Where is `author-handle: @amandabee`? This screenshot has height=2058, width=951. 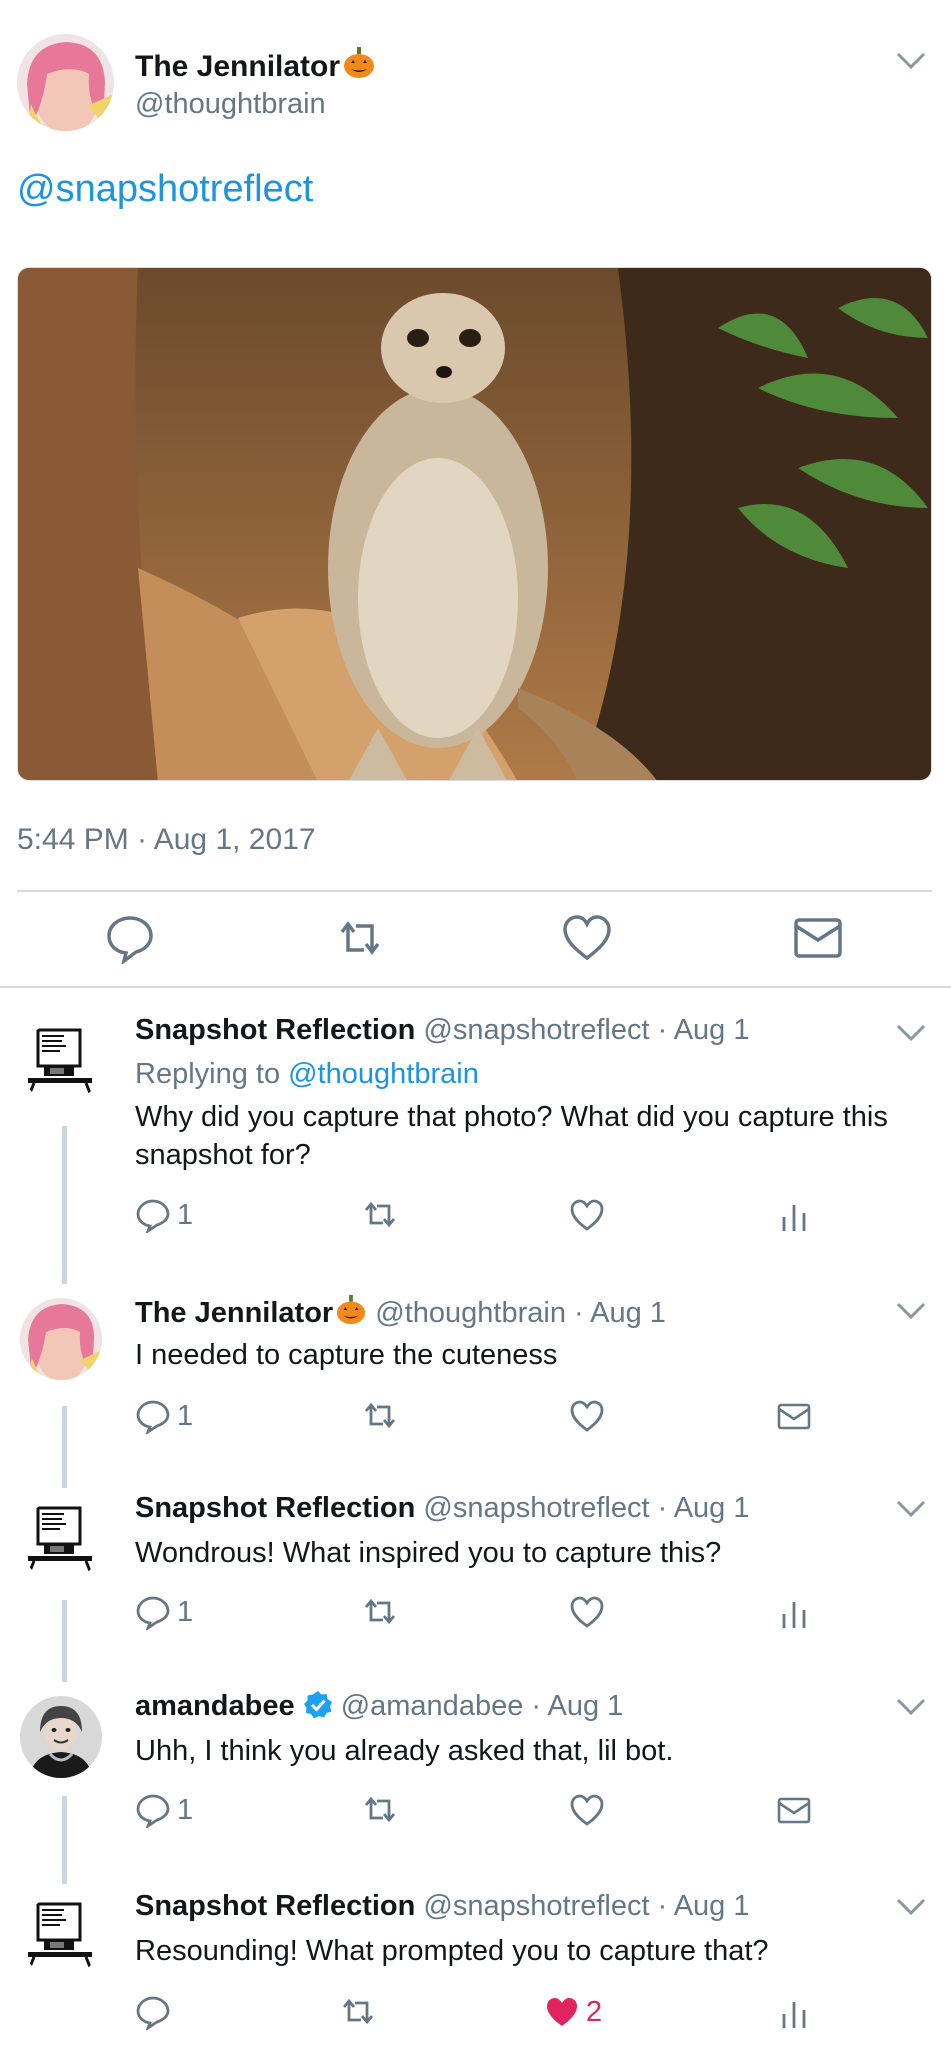 author-handle: @amandabee is located at coordinates (432, 1706).